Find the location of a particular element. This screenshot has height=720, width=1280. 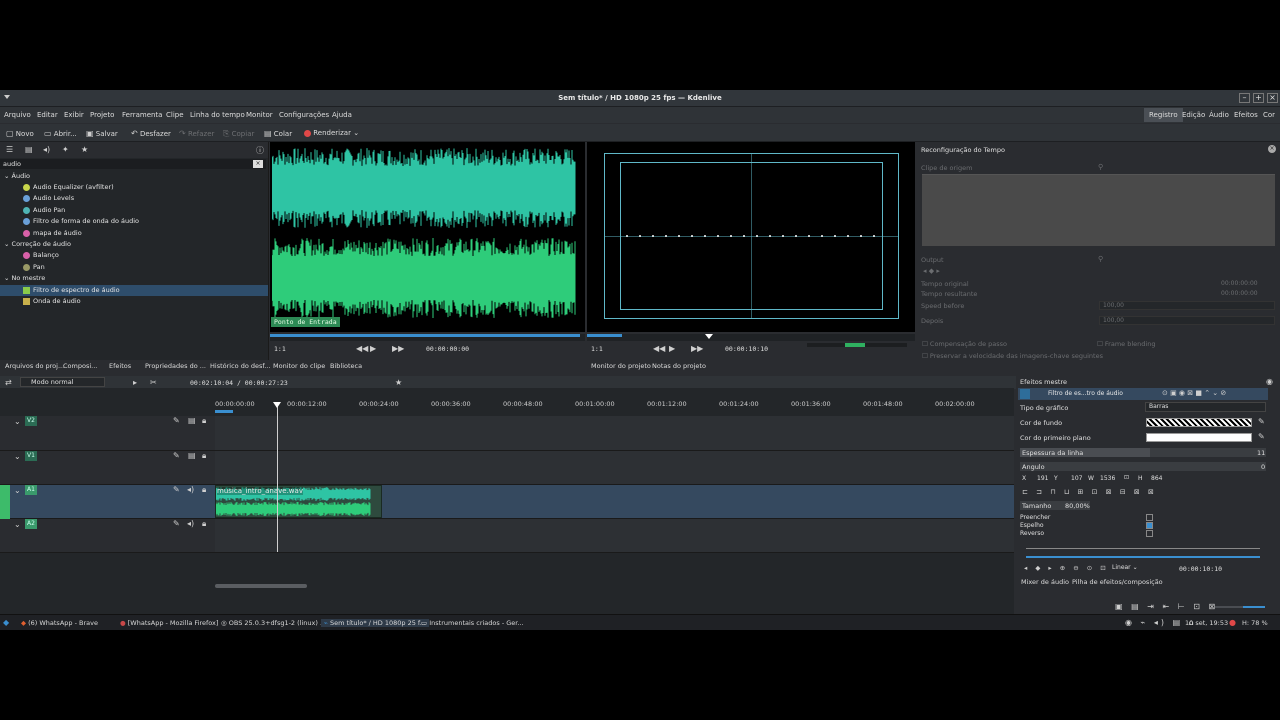

film-icon: ▤ is located at coordinates (192, 455).